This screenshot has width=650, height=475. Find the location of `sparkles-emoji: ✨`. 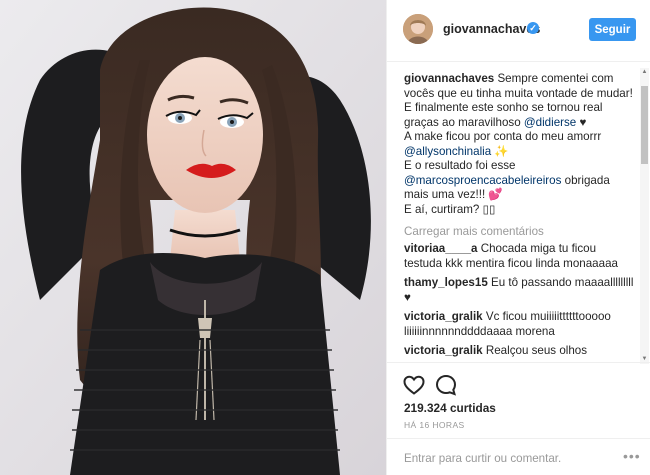

sparkles-emoji: ✨ is located at coordinates (501, 151).